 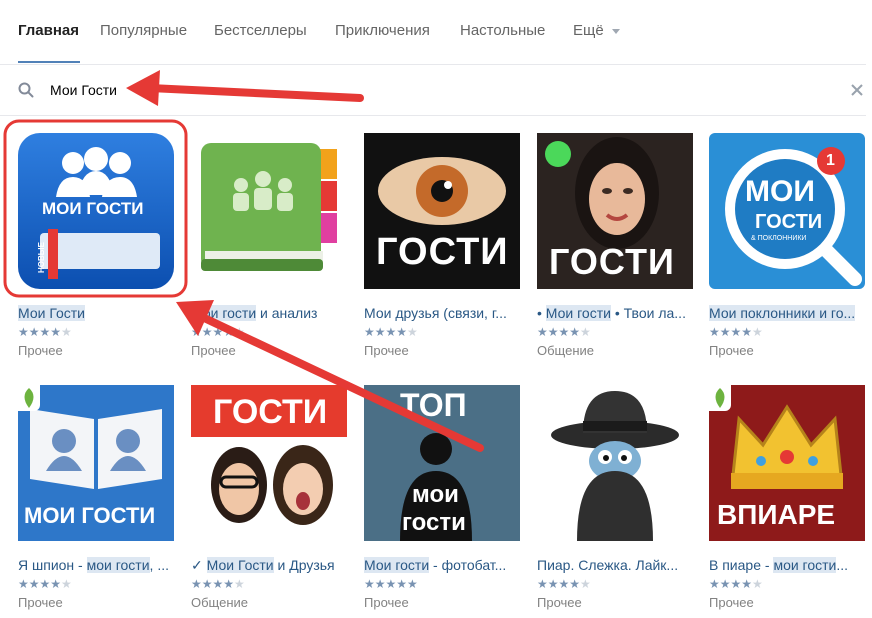 What do you see at coordinates (830, 160) in the screenshot?
I see `notification-badge: 1` at bounding box center [830, 160].